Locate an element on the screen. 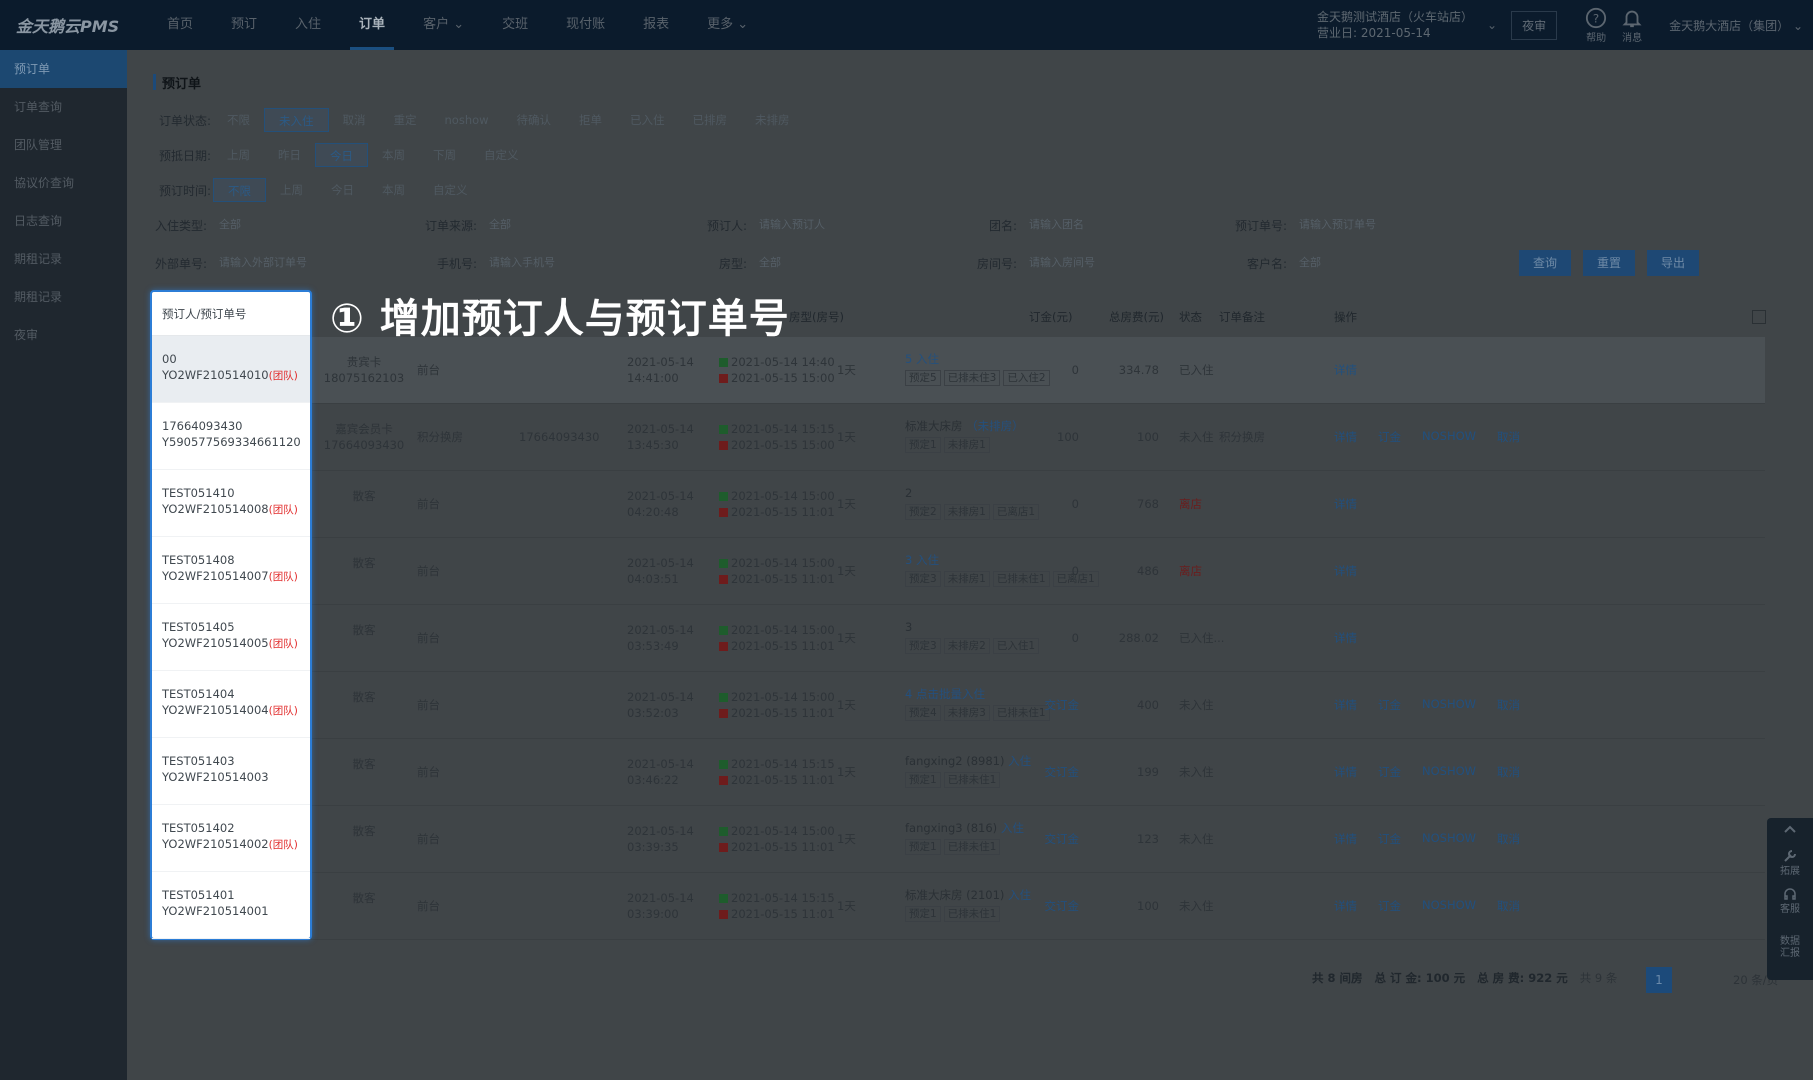  status-chip-unassigned: 未排房 is located at coordinates (772, 120).